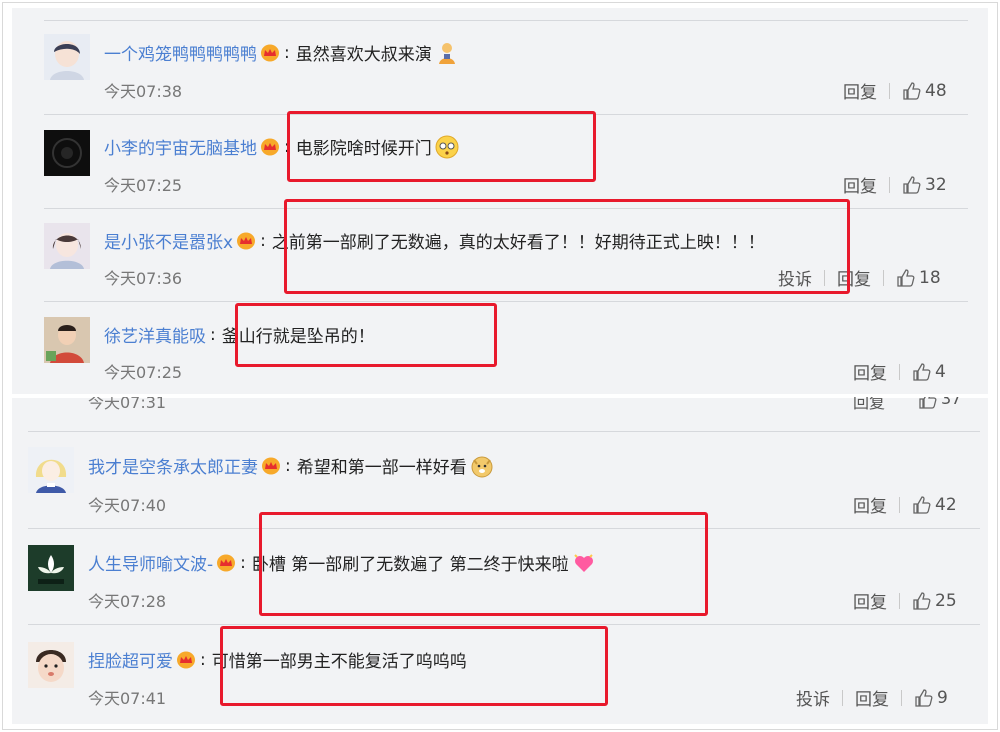 Image resolution: width=1000 pixels, height=732 pixels. I want to click on like-button: 32, so click(924, 185).